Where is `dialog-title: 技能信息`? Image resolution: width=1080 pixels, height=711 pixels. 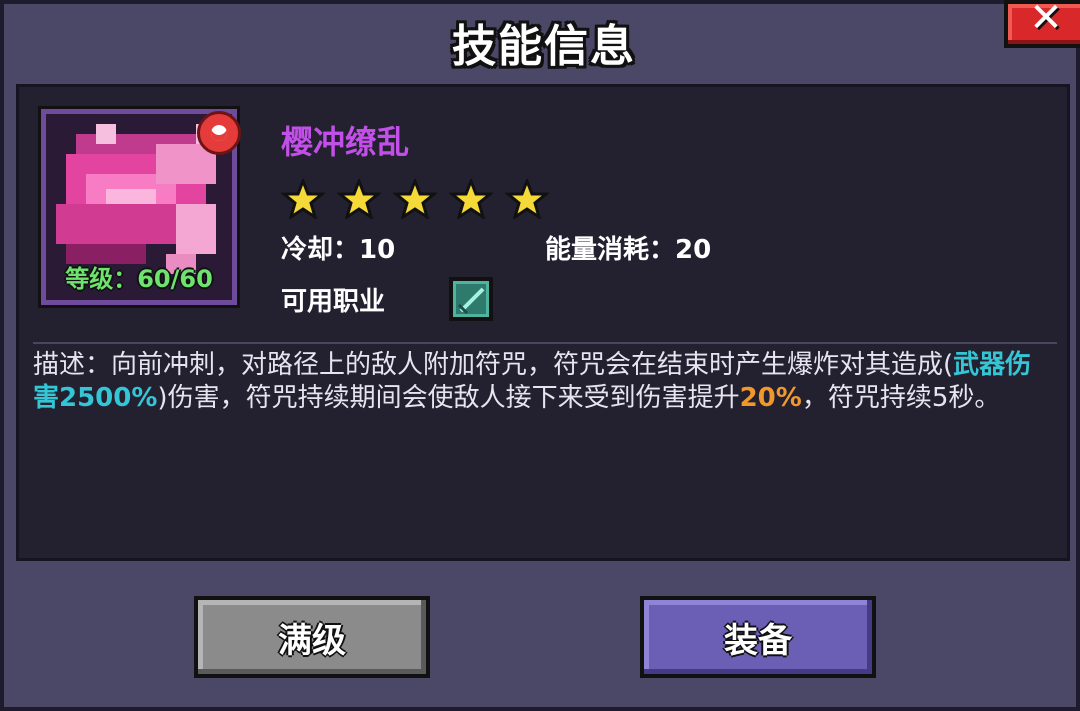
dialog-title: 技能信息 is located at coordinates (544, 46).